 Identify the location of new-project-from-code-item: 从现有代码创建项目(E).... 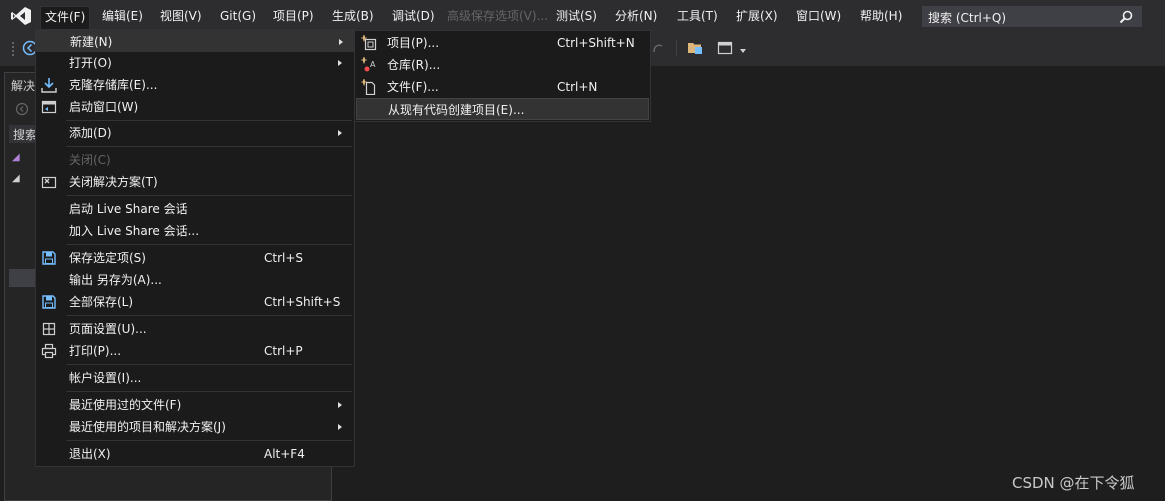
(502, 109).